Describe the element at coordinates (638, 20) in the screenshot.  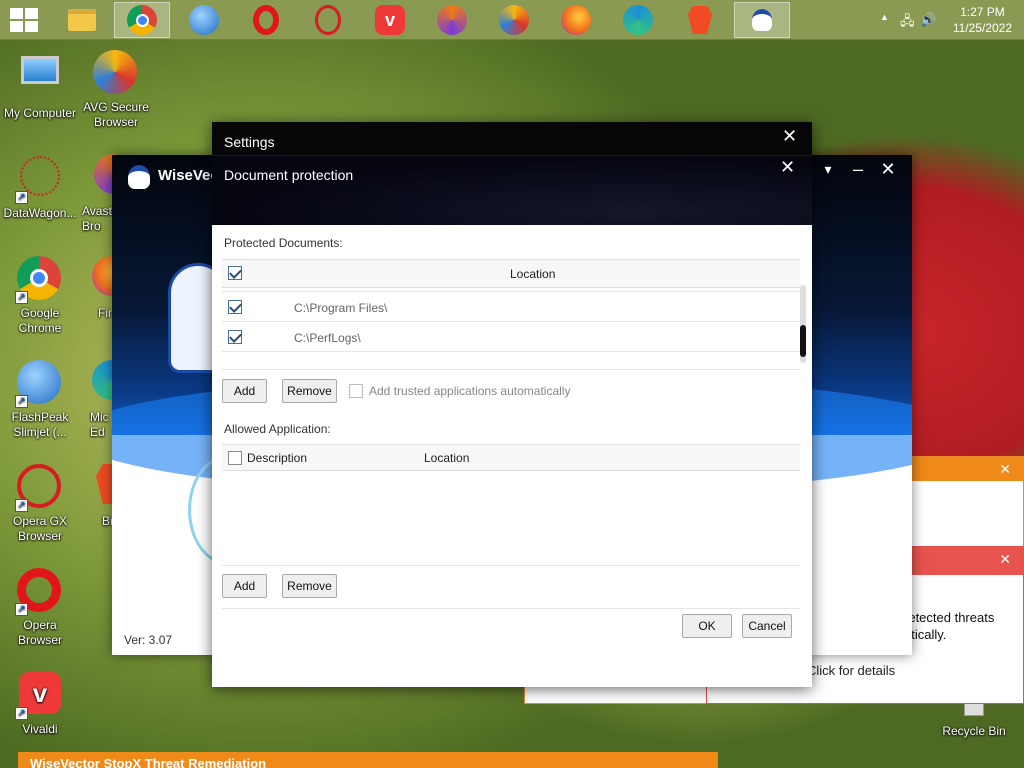
I see `edge-icon` at that location.